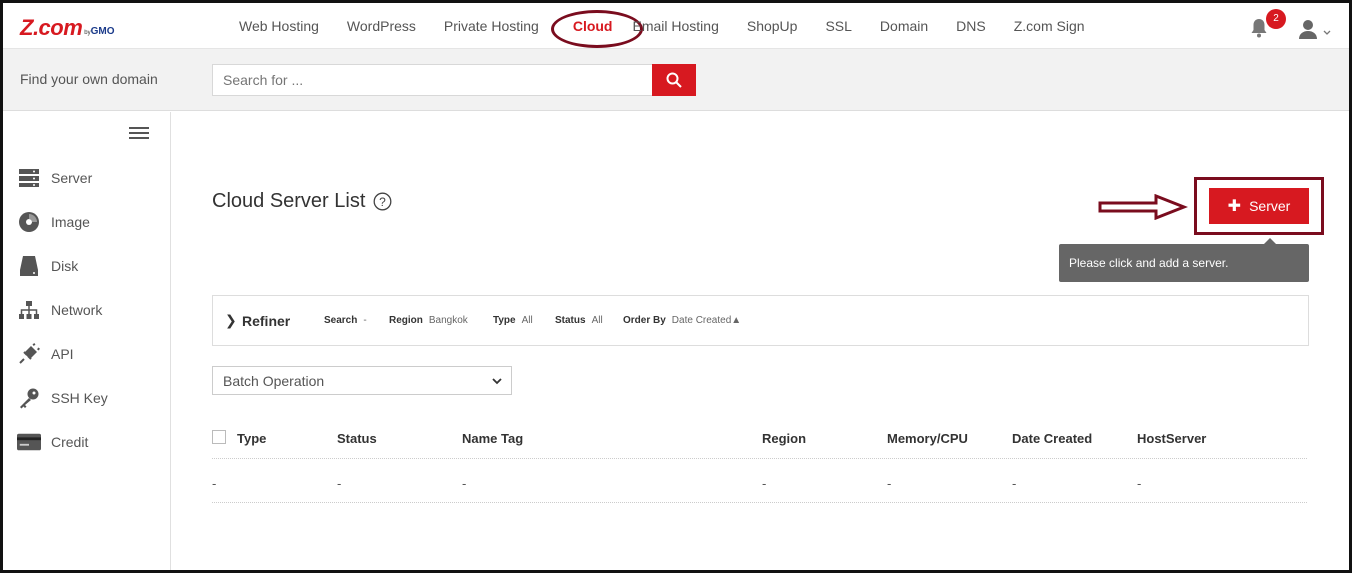 Image resolution: width=1352 pixels, height=573 pixels. What do you see at coordinates (77, 310) in the screenshot?
I see `sidebar-item-label: Network` at bounding box center [77, 310].